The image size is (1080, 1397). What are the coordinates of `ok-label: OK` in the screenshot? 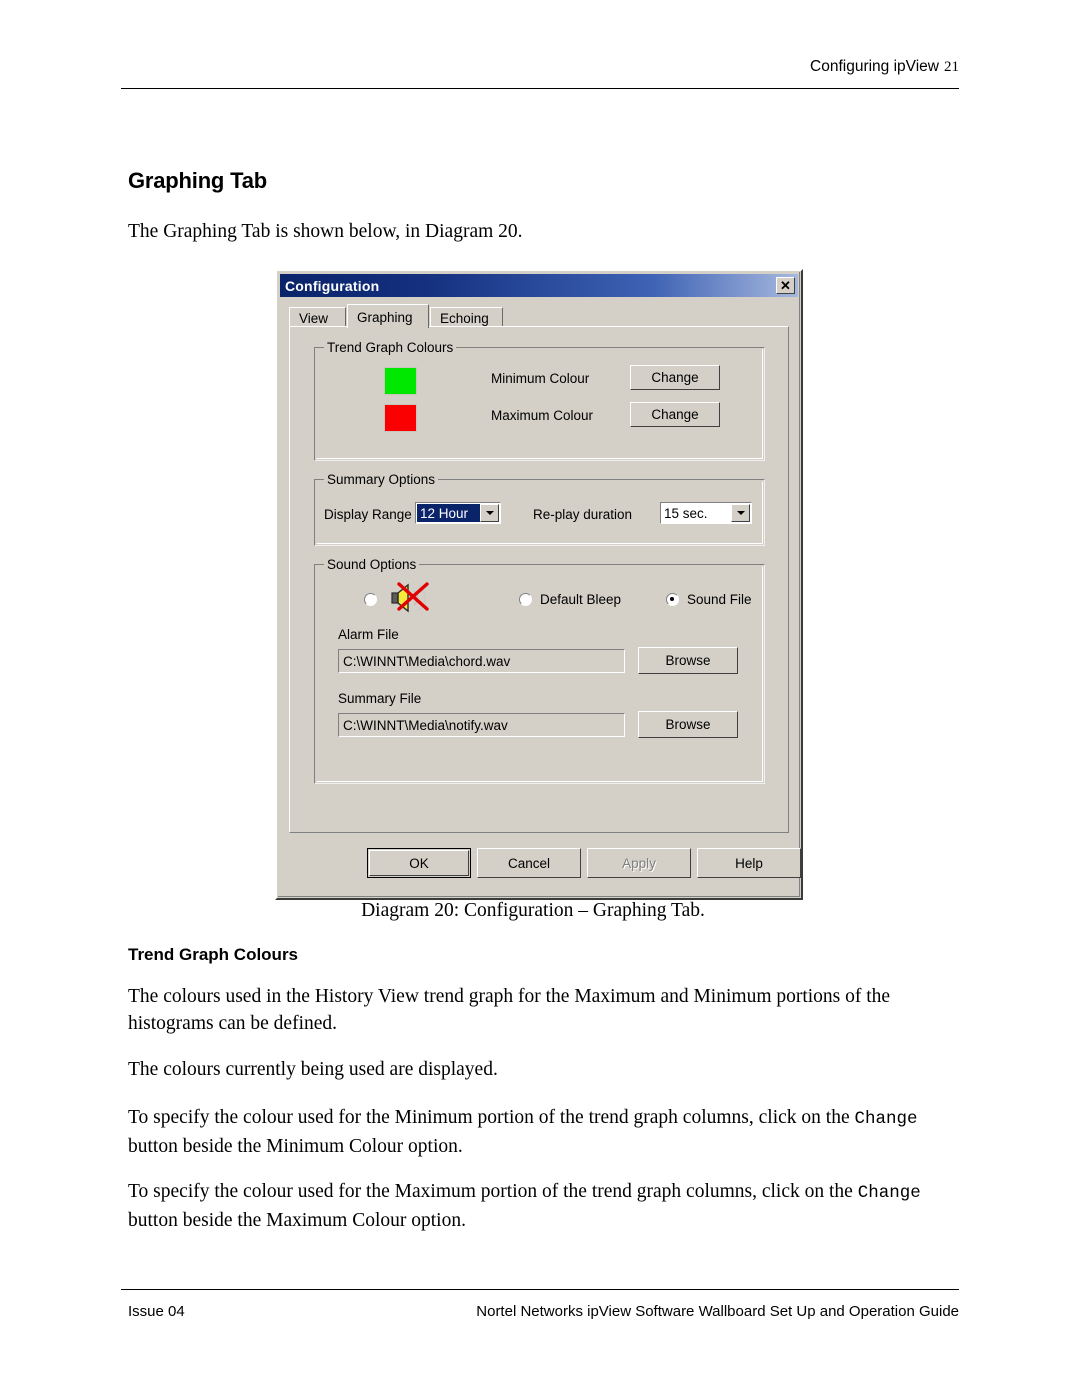 It's located at (419, 863).